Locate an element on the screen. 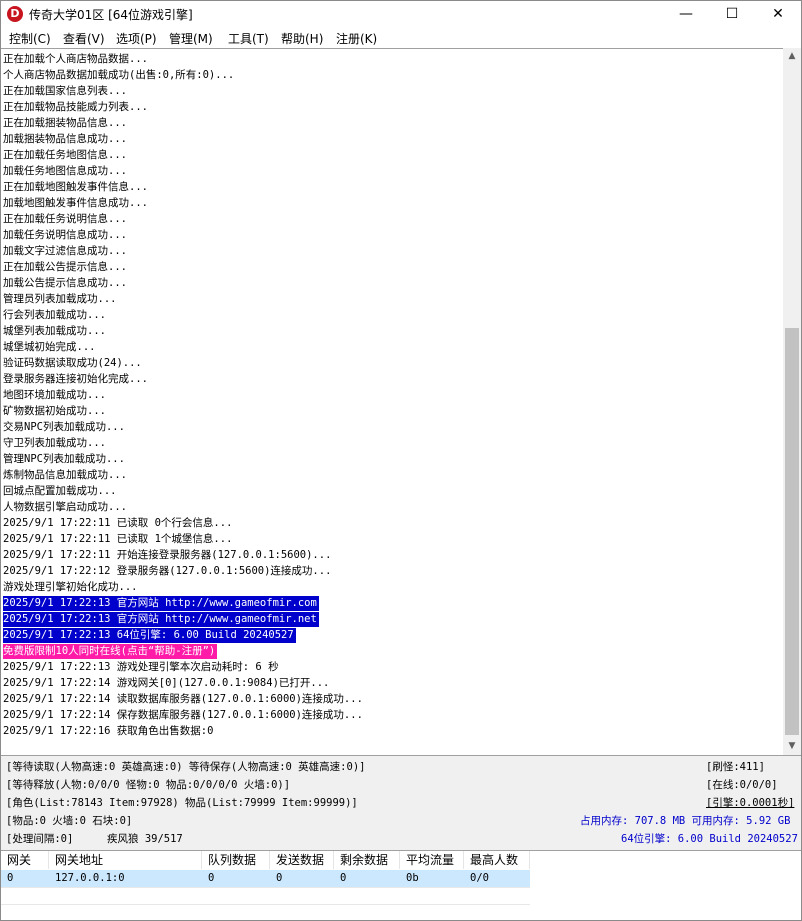 Image resolution: width=802 pixels, height=921 pixels. status-engine-version: 64位引擎: 6.00 Build 20240527 is located at coordinates (709, 839).